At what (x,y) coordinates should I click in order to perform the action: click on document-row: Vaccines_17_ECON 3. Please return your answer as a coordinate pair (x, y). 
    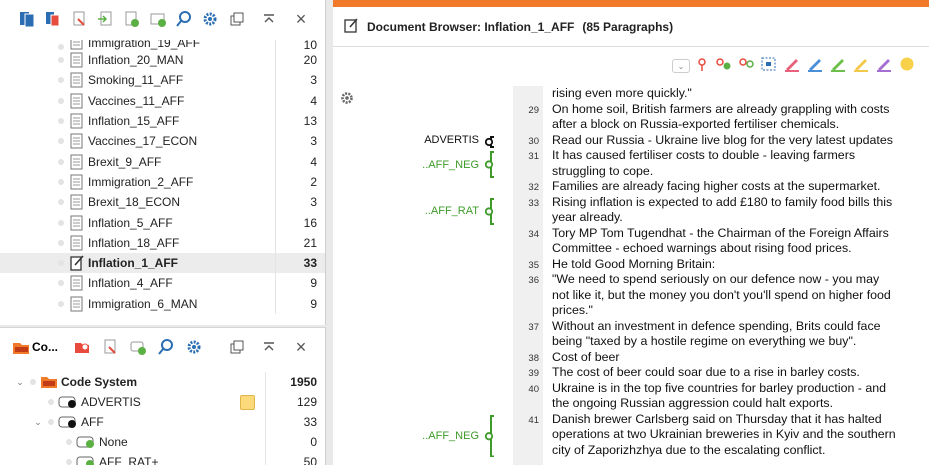
    Looking at the image, I should click on (162, 141).